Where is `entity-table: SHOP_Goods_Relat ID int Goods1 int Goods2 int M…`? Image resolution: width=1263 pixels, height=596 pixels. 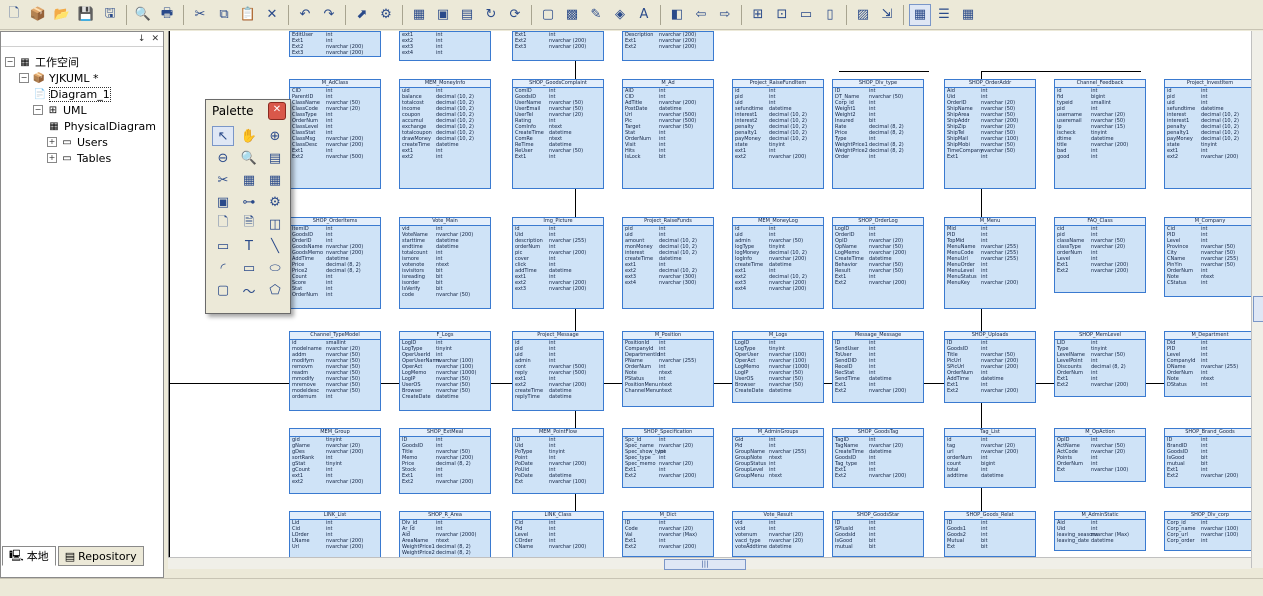
entity-table: SHOP_Goods_Relat ID int Goods1 int Goods2 int M… is located at coordinates (990, 534).